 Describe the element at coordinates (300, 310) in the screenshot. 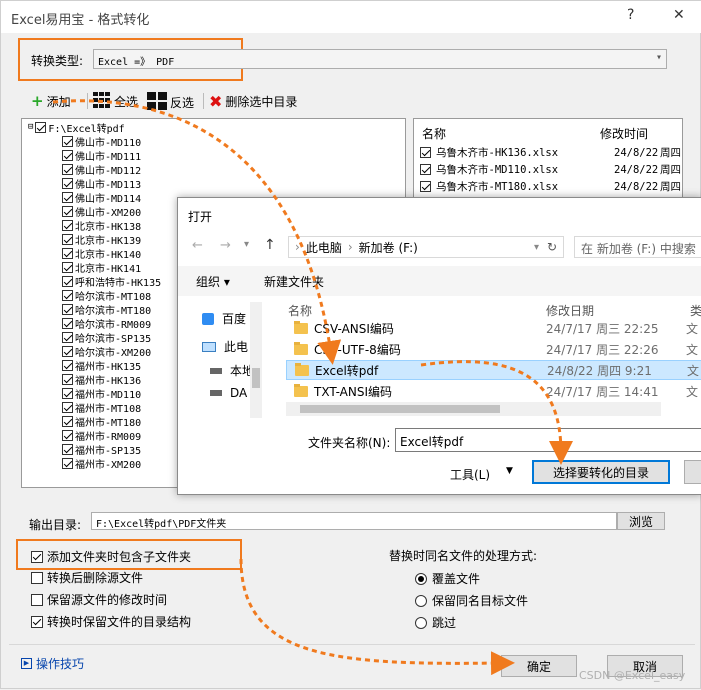

I see `dialog-col-name: 名称` at that location.